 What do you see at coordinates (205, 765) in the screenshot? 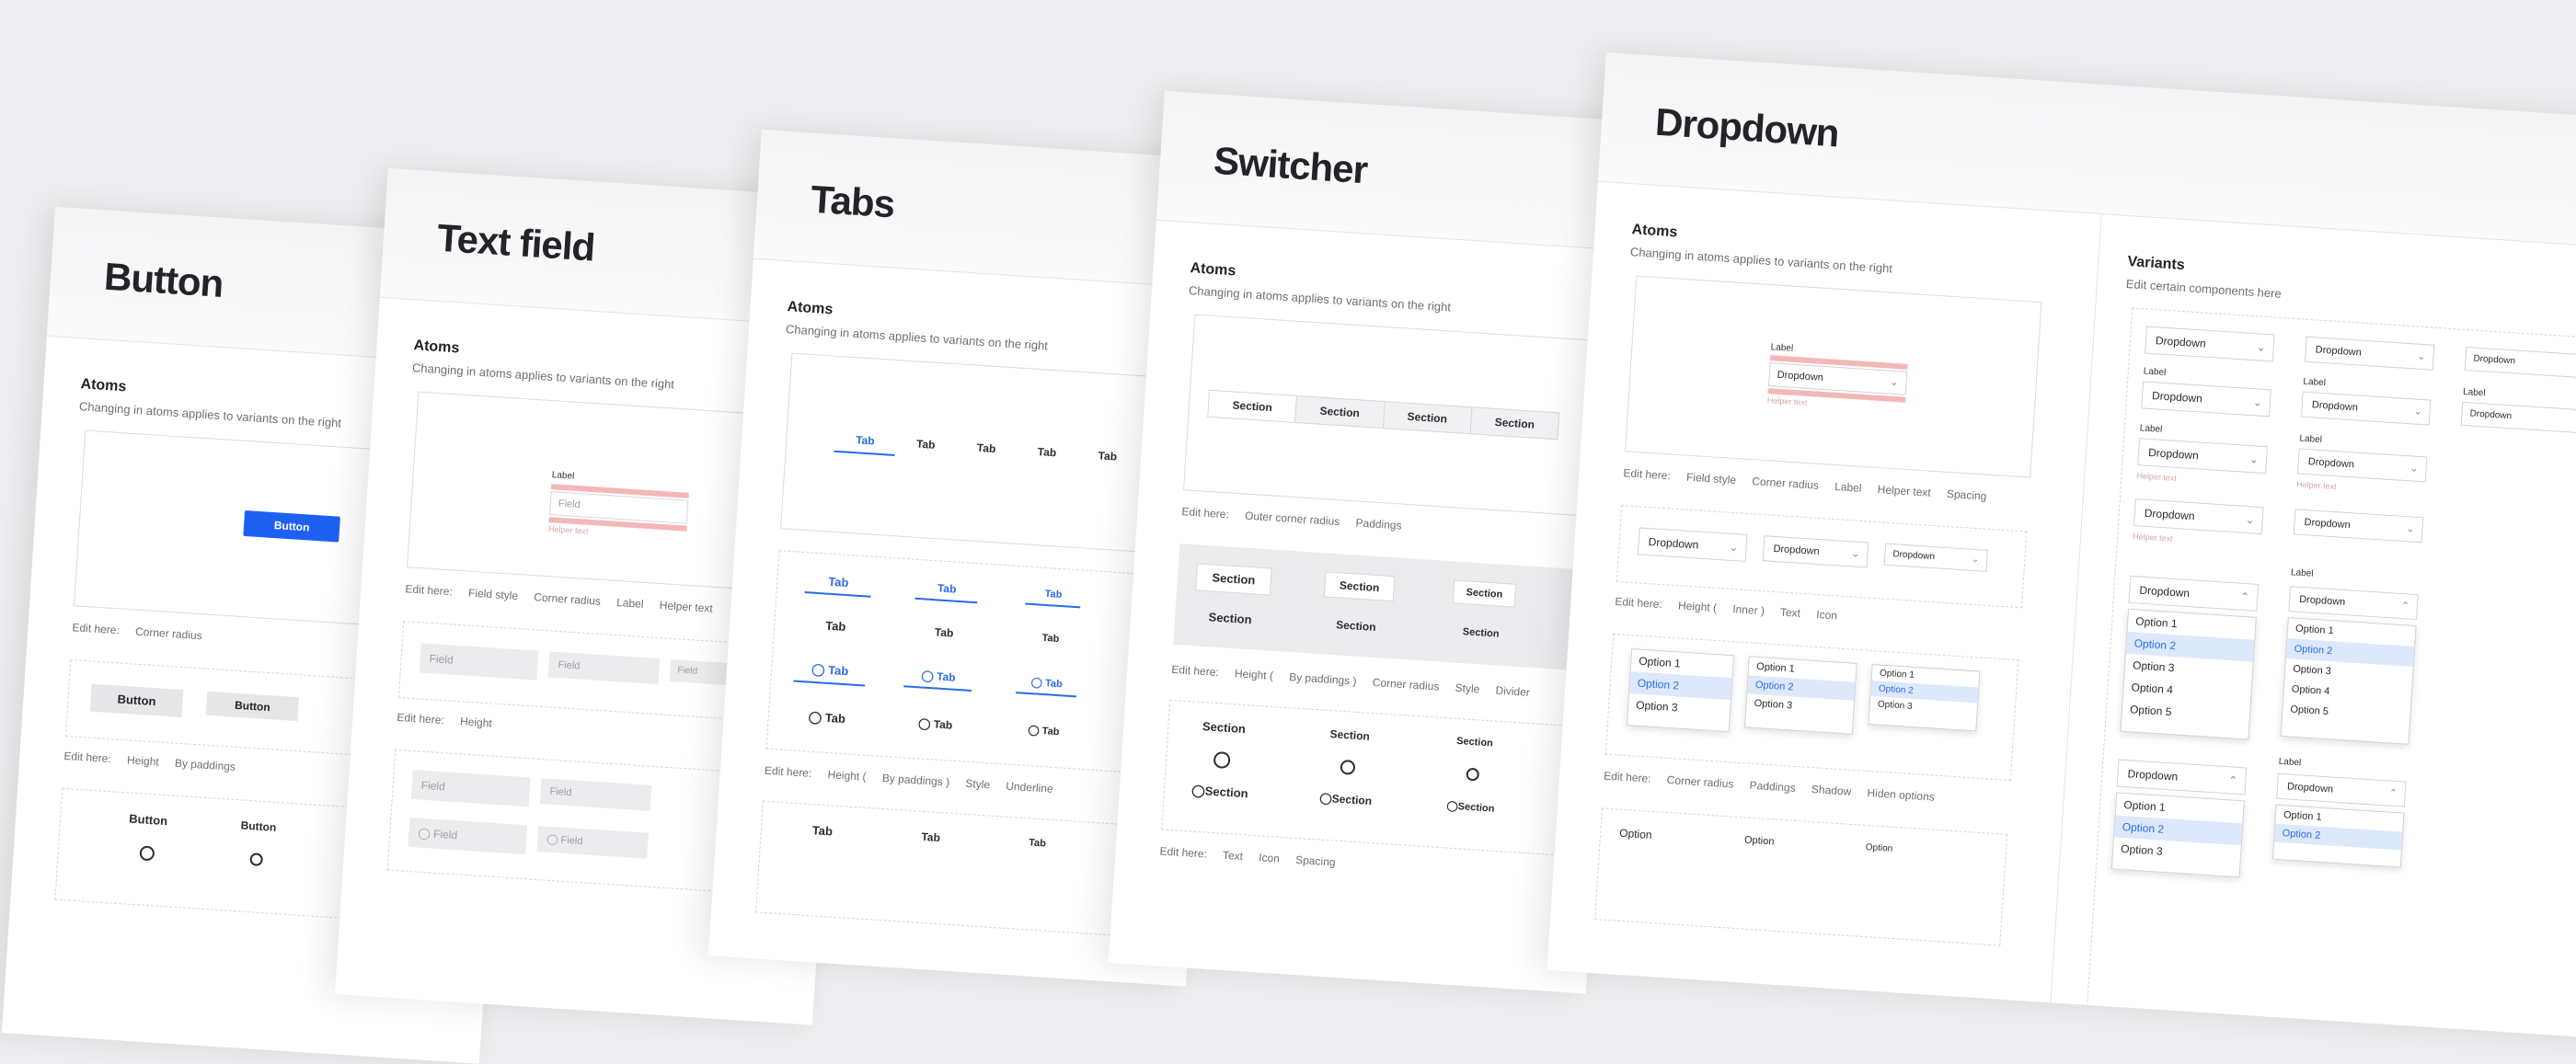
I see `paddings-option: By paddings` at bounding box center [205, 765].